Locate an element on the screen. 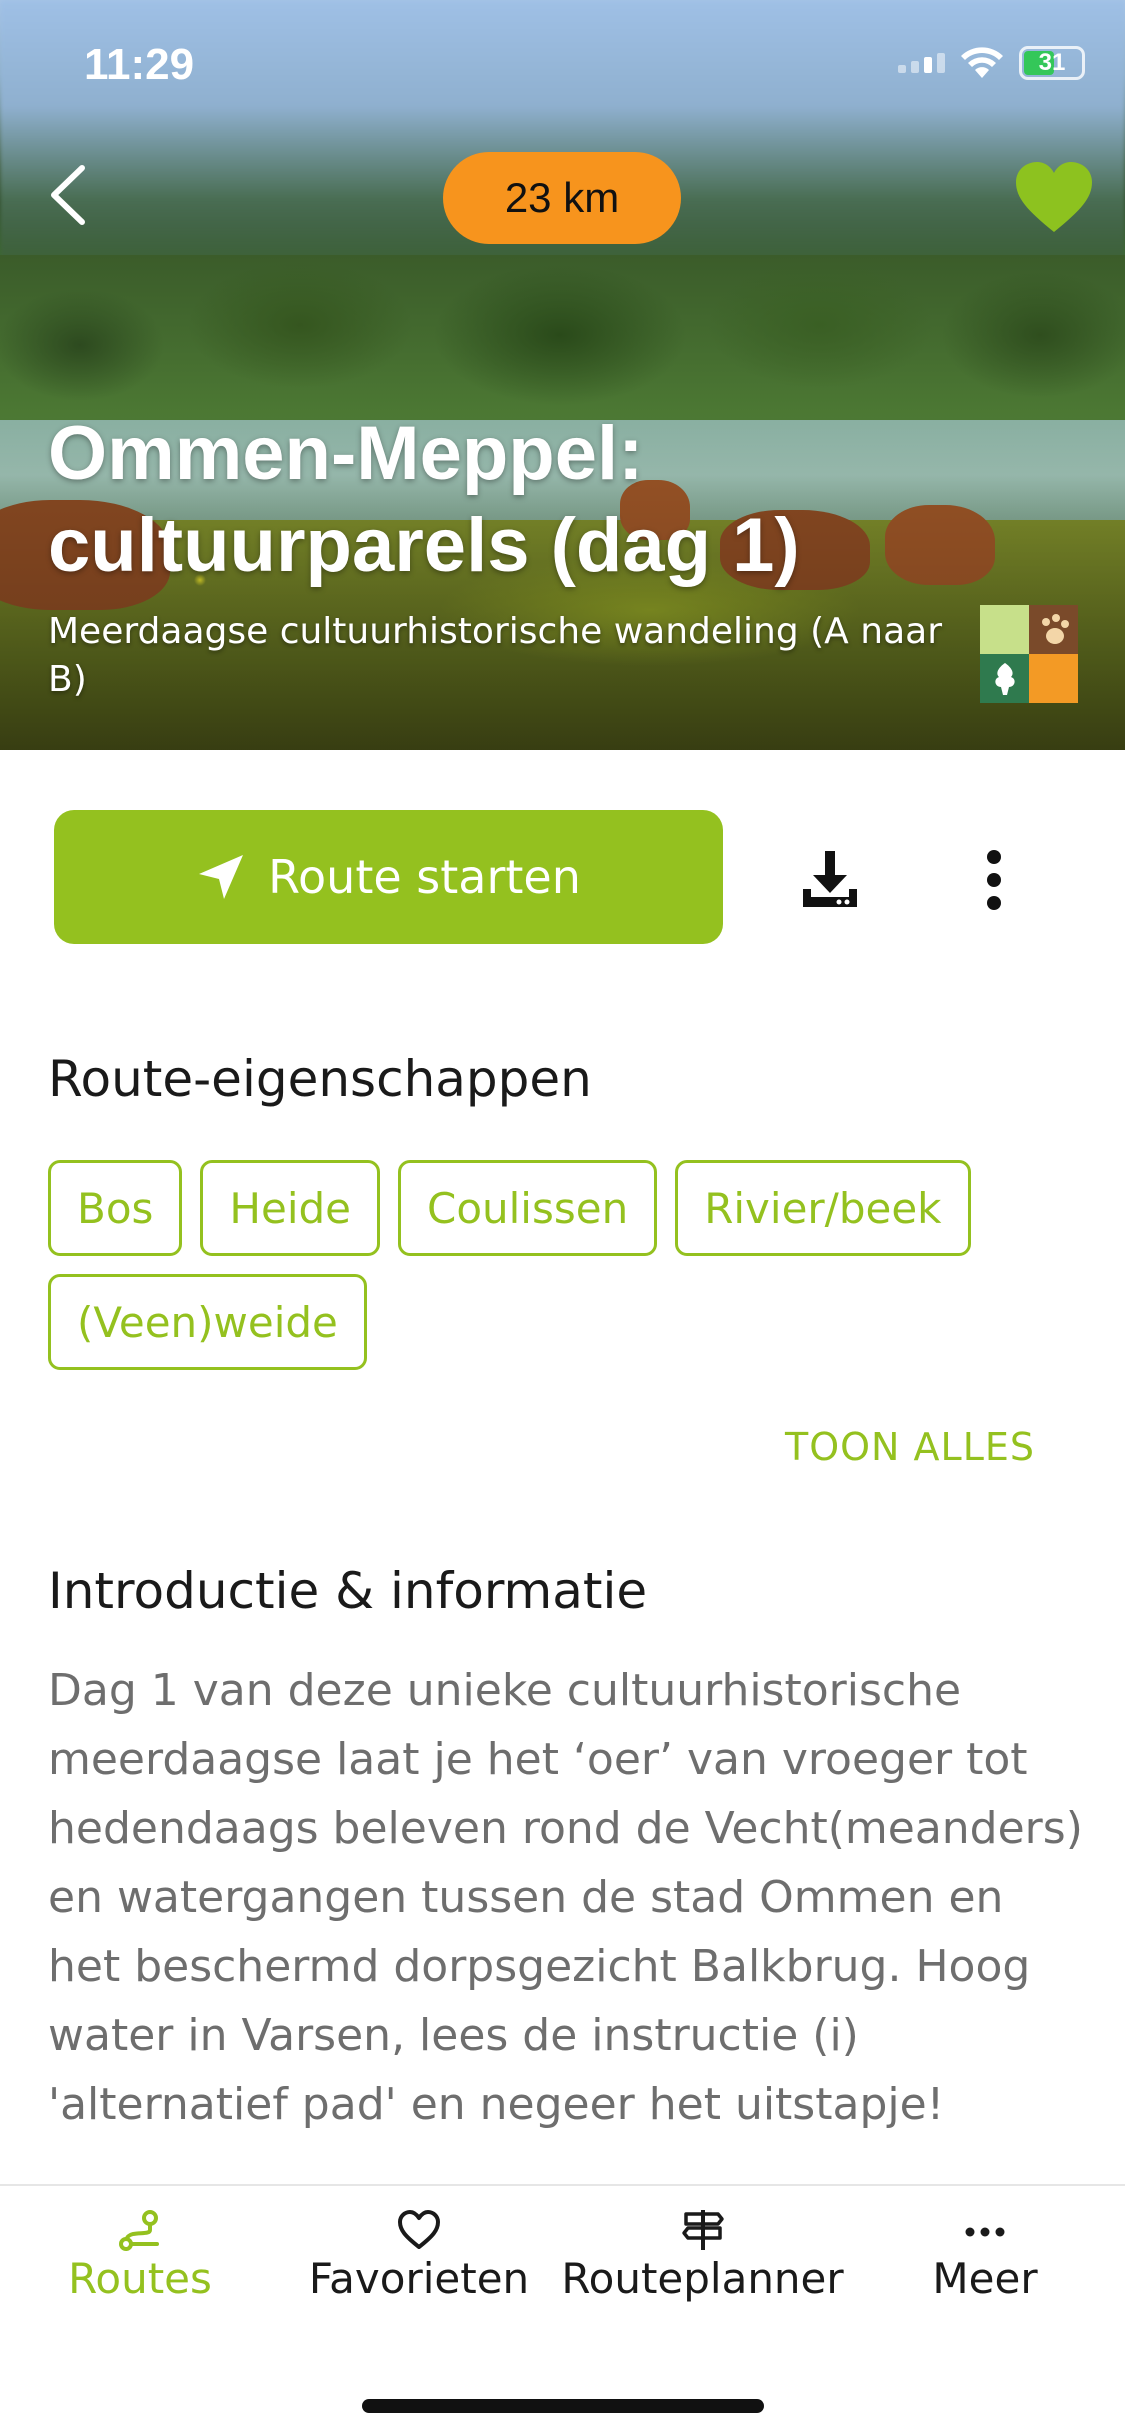 The height and width of the screenshot is (2436, 1125). tab-label: Routes is located at coordinates (140, 2278).